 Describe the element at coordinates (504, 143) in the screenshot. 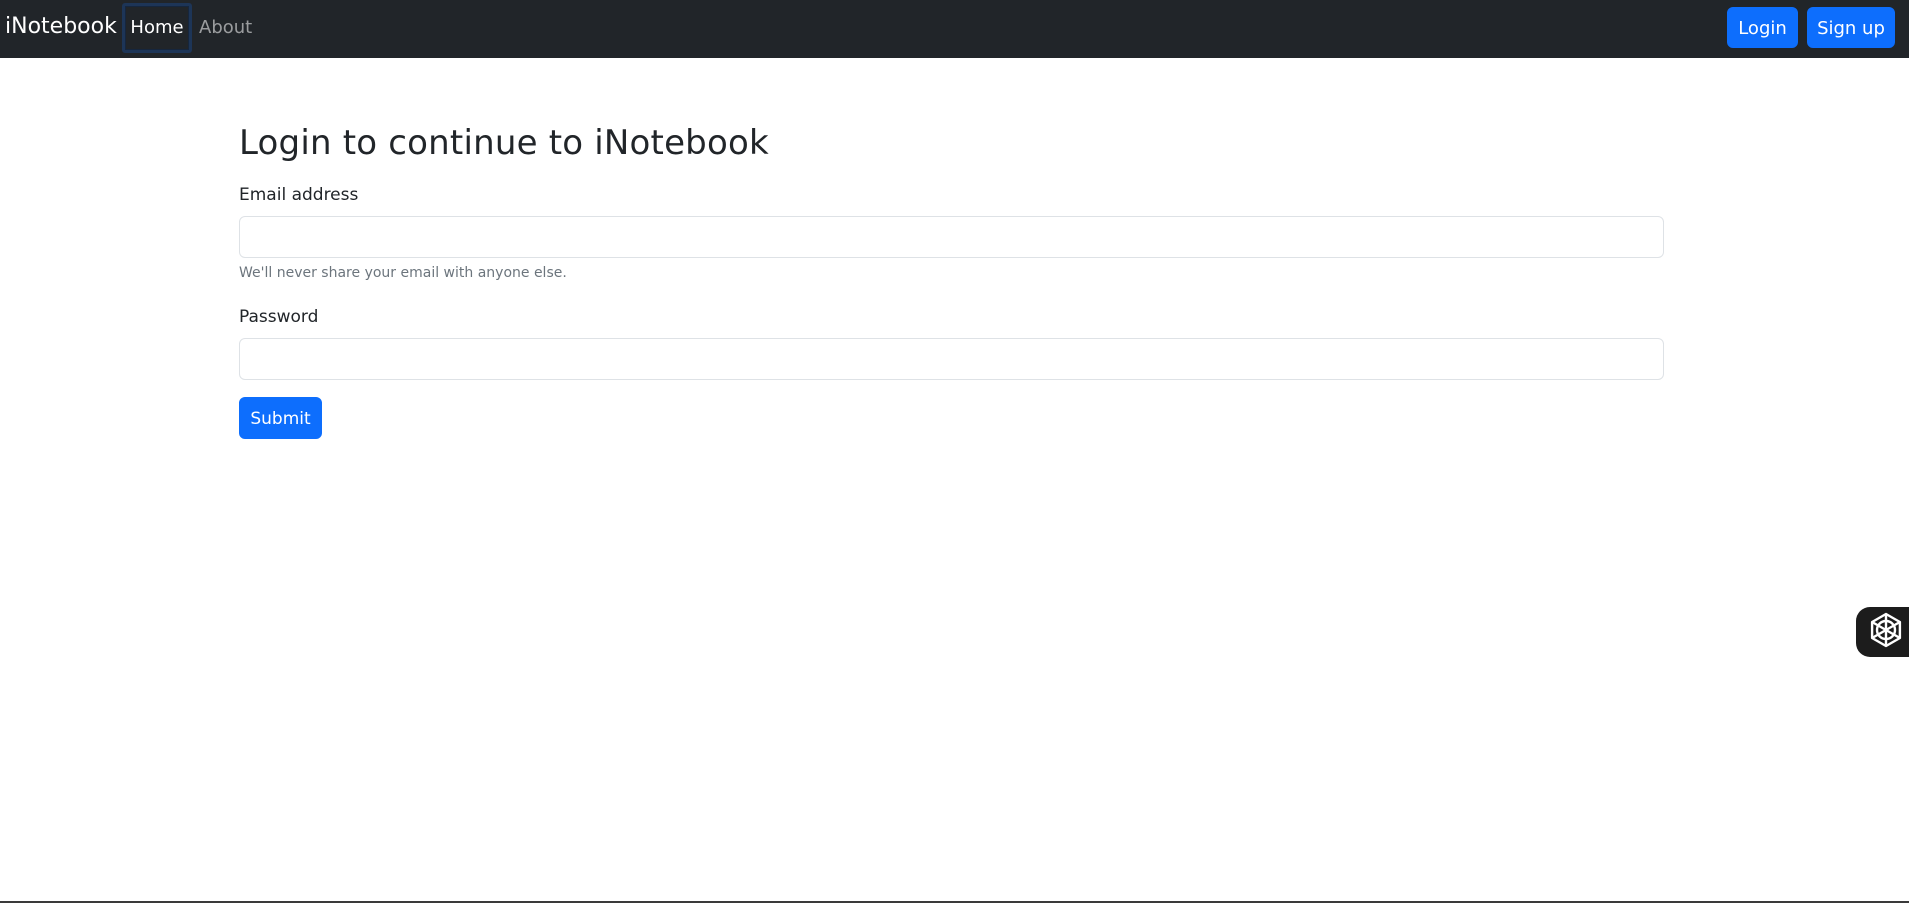

I see `page-title: Login to continue to iNotebook` at that location.